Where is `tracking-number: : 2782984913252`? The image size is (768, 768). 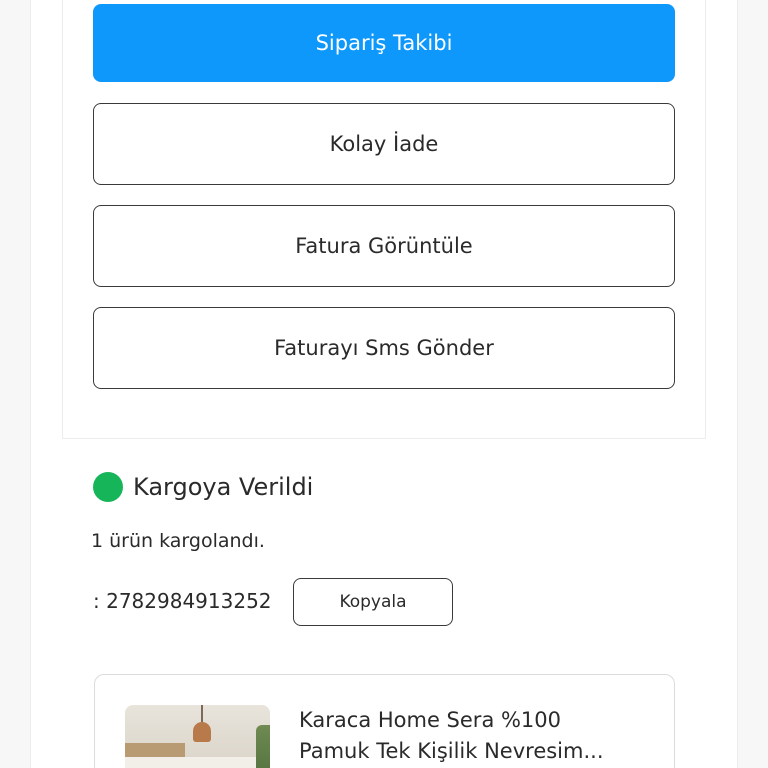
tracking-number: : 2782984913252 is located at coordinates (182, 601).